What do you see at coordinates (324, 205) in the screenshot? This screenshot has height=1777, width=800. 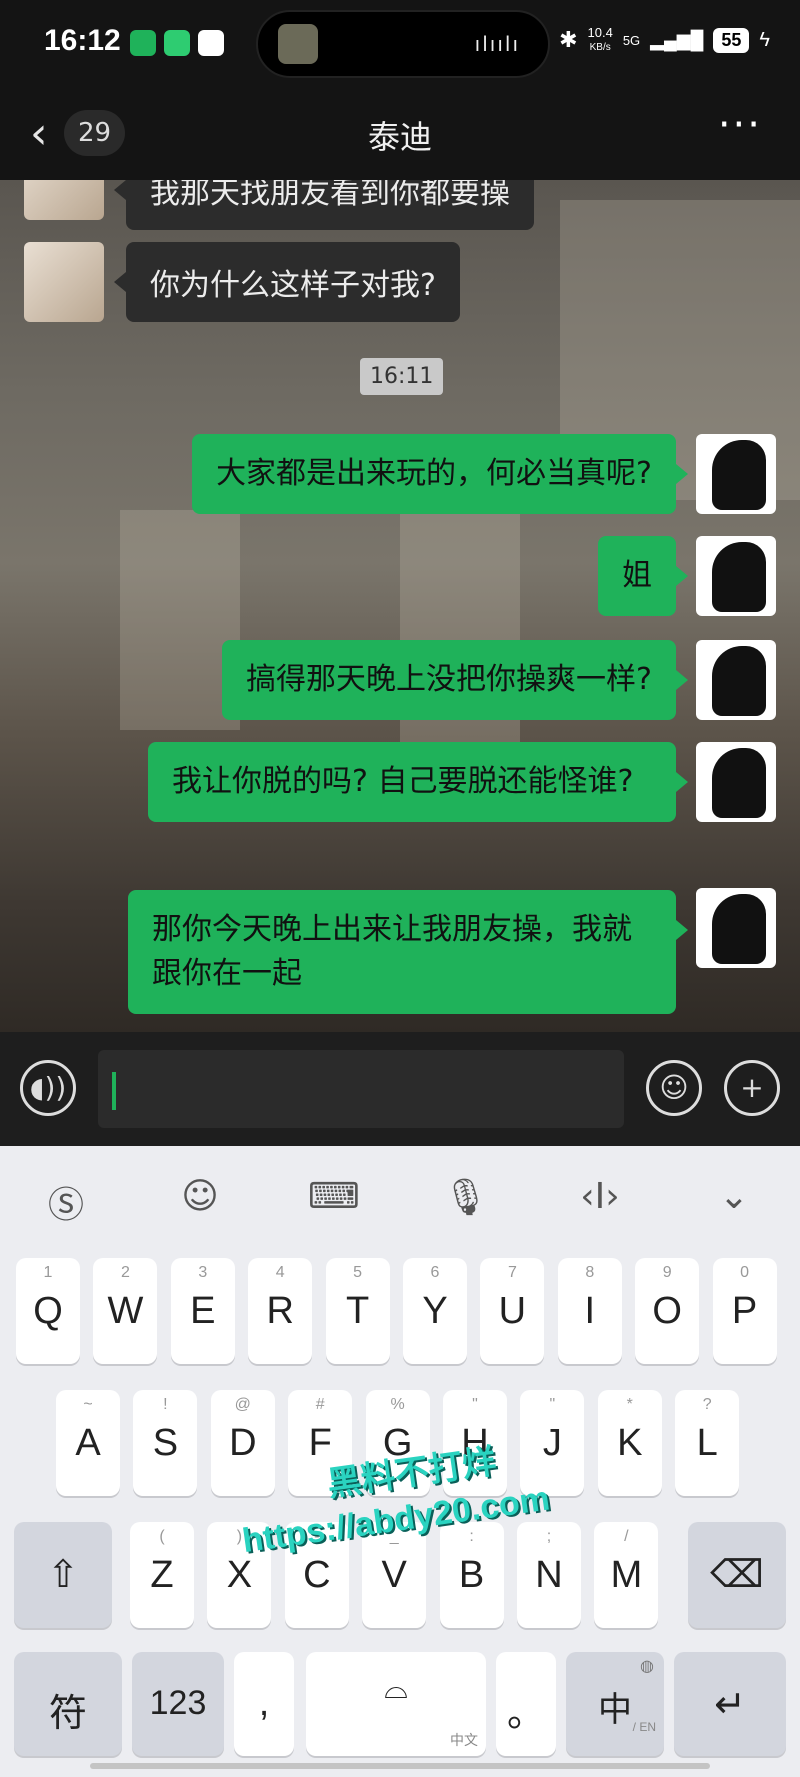 I see `message-bubble-incoming: 我那天找朋友看到你都要操` at bounding box center [324, 205].